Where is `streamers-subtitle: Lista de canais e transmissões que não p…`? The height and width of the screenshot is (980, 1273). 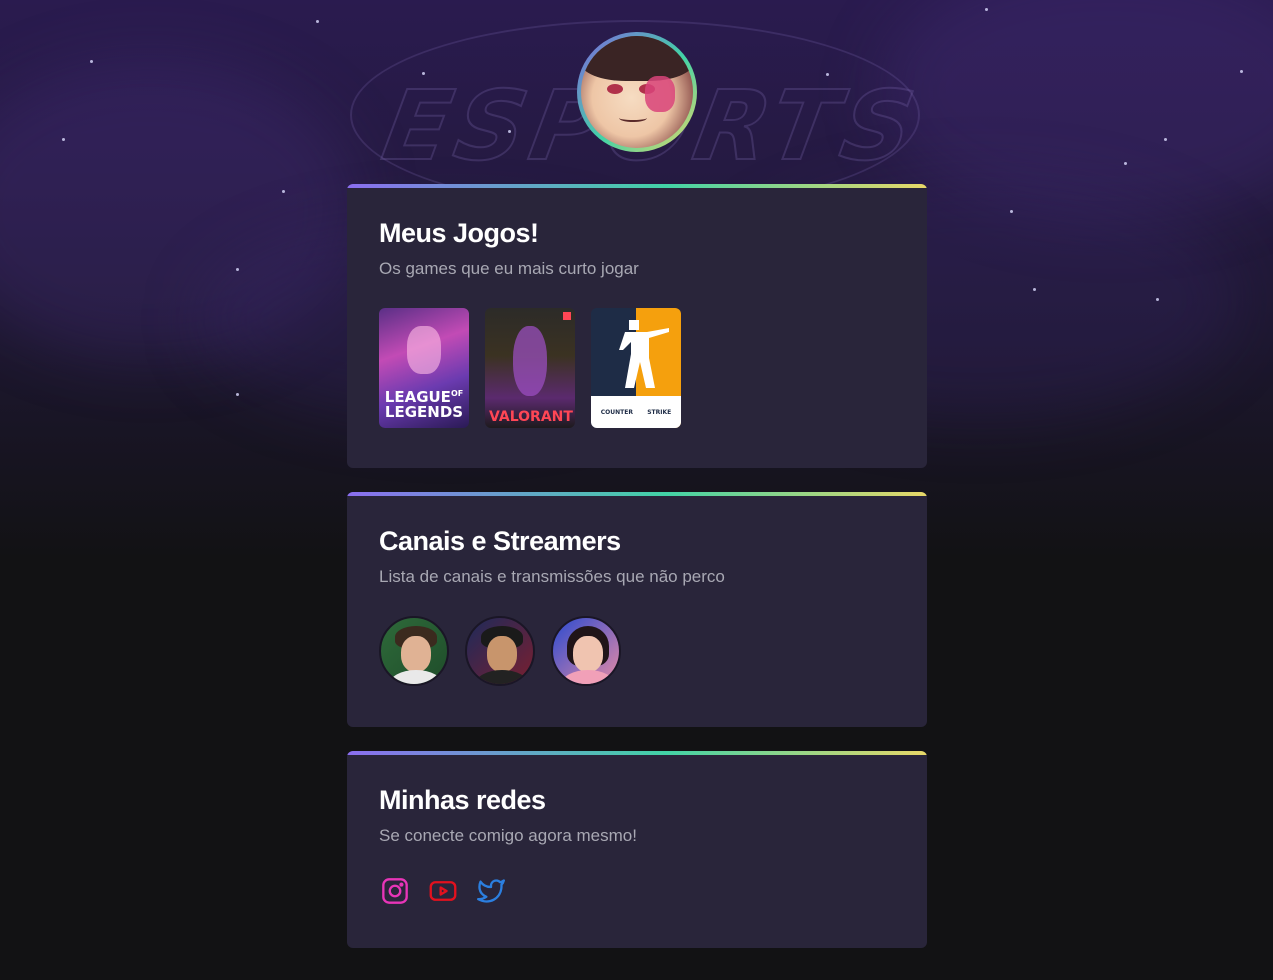 streamers-subtitle: Lista de canais e transmissões que não p… is located at coordinates (552, 576).